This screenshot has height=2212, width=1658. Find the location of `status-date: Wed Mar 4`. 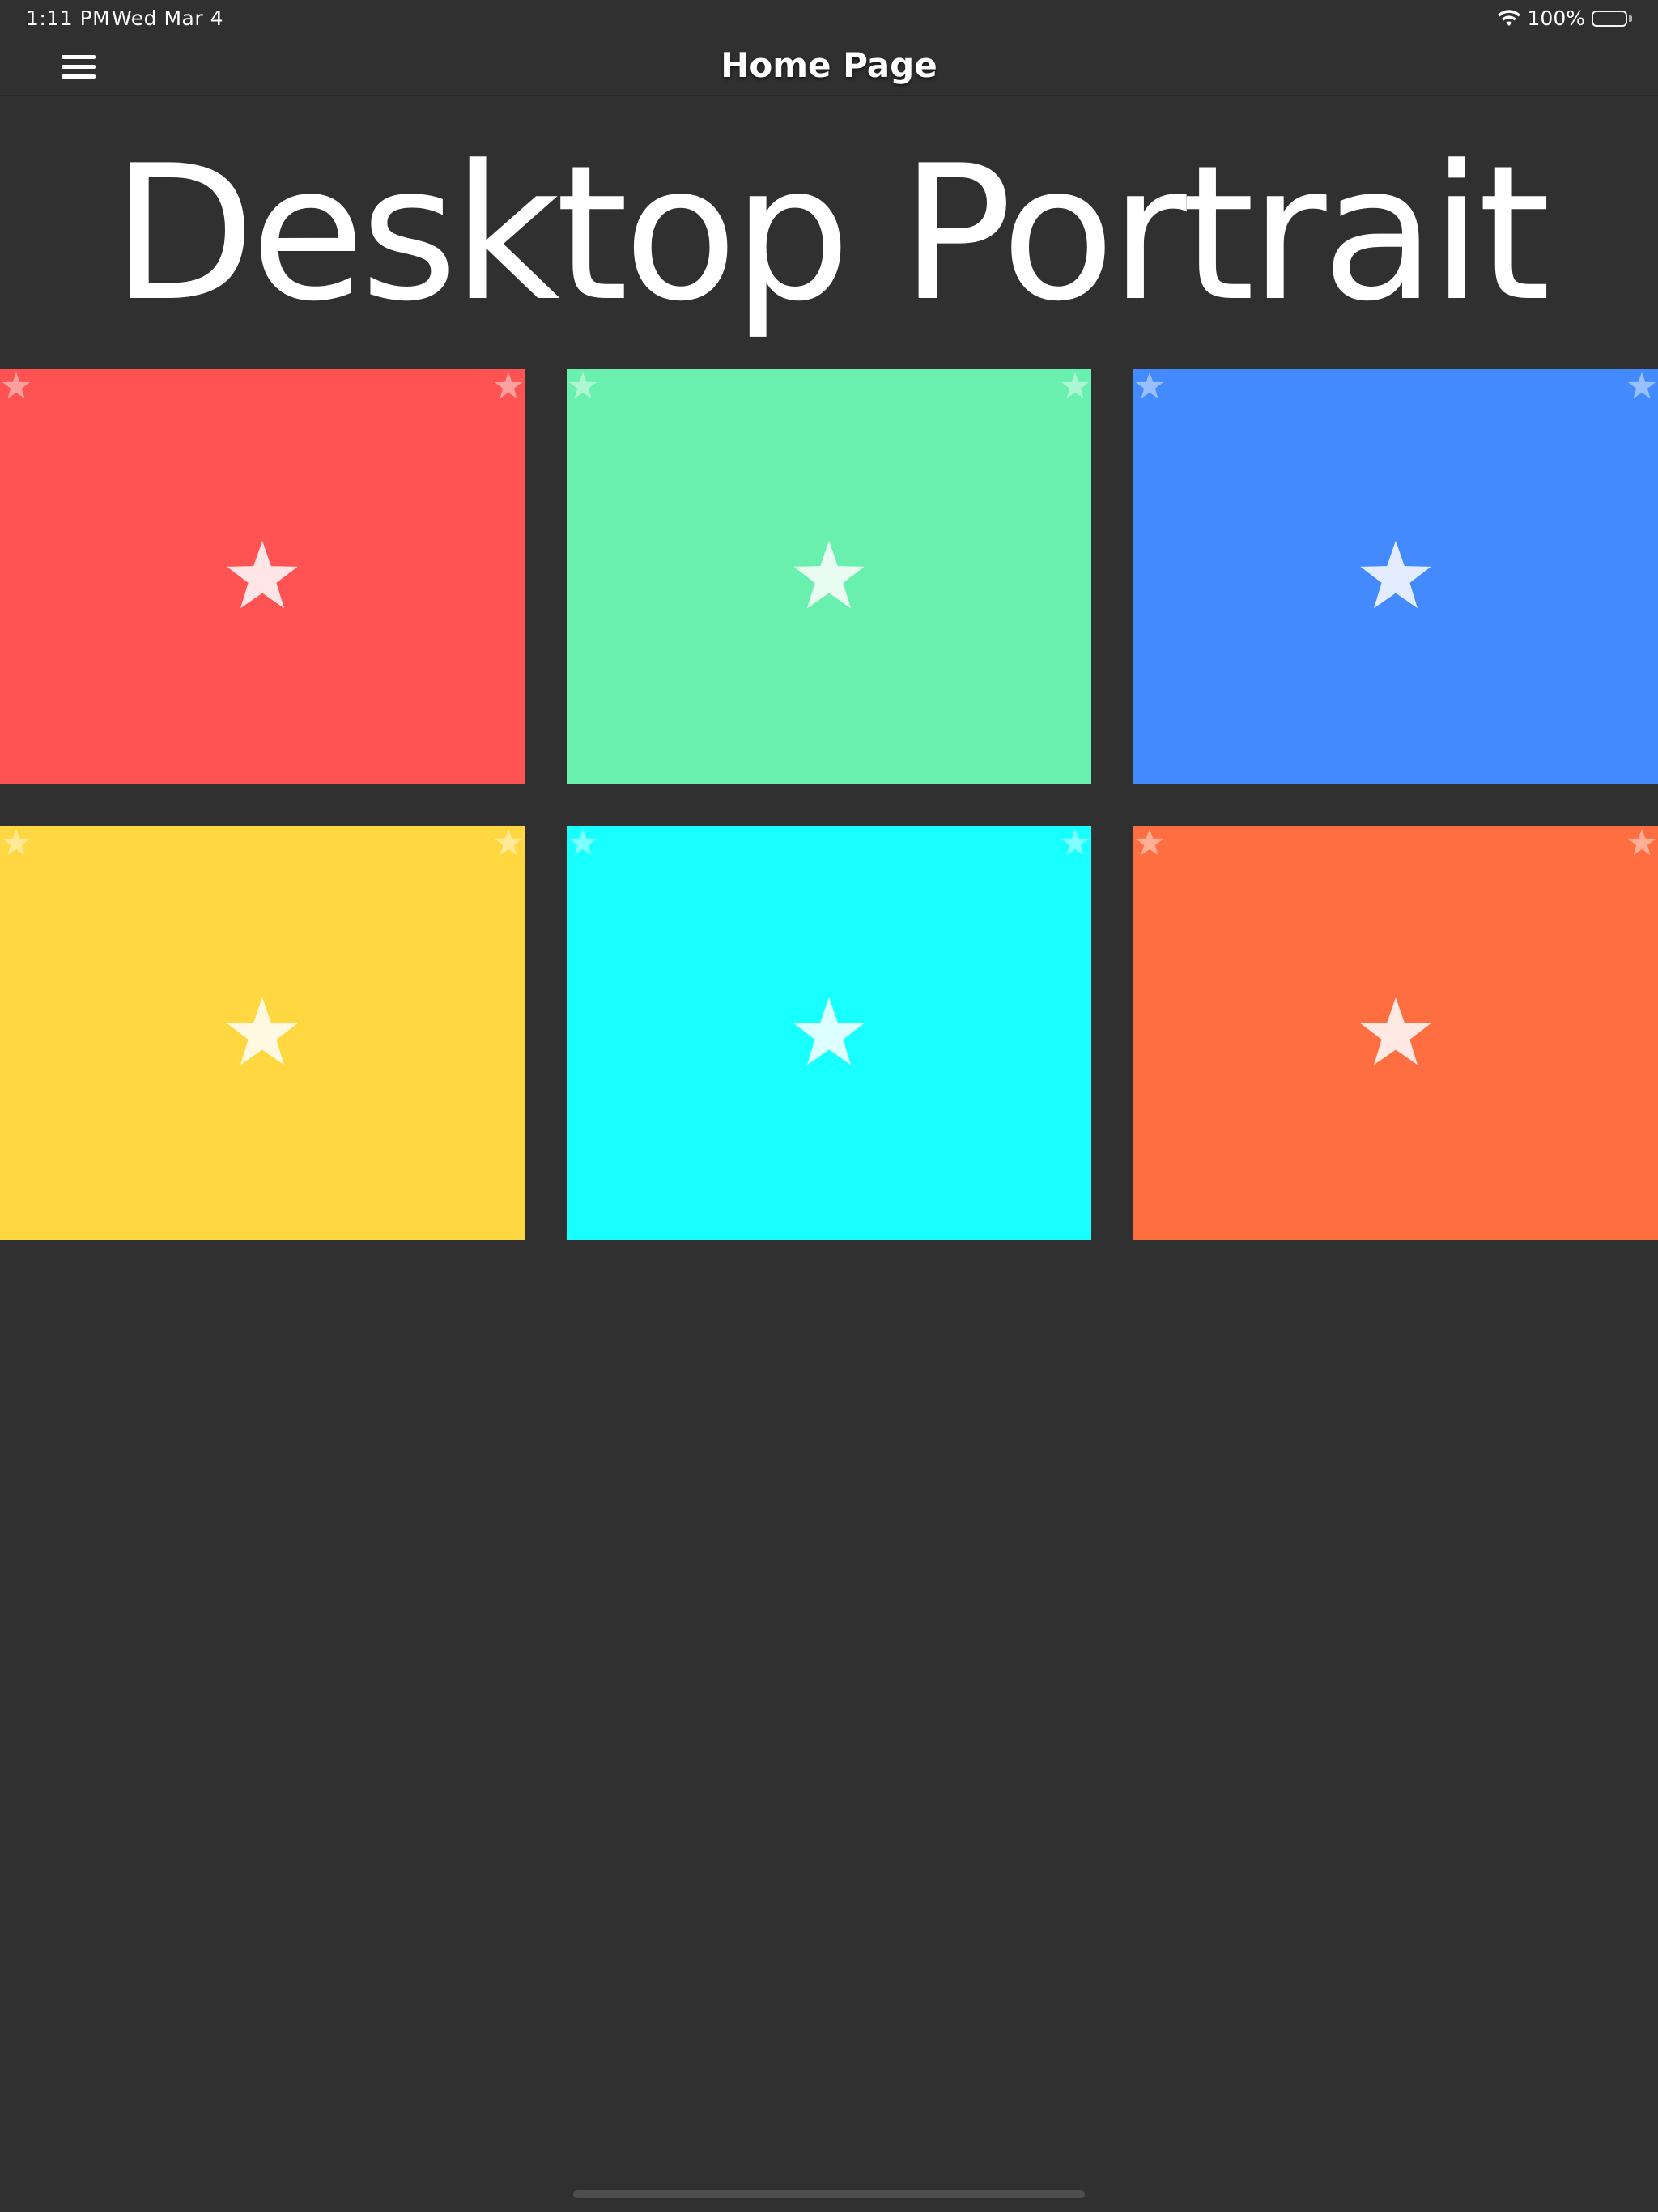

status-date: Wed Mar 4 is located at coordinates (167, 18).